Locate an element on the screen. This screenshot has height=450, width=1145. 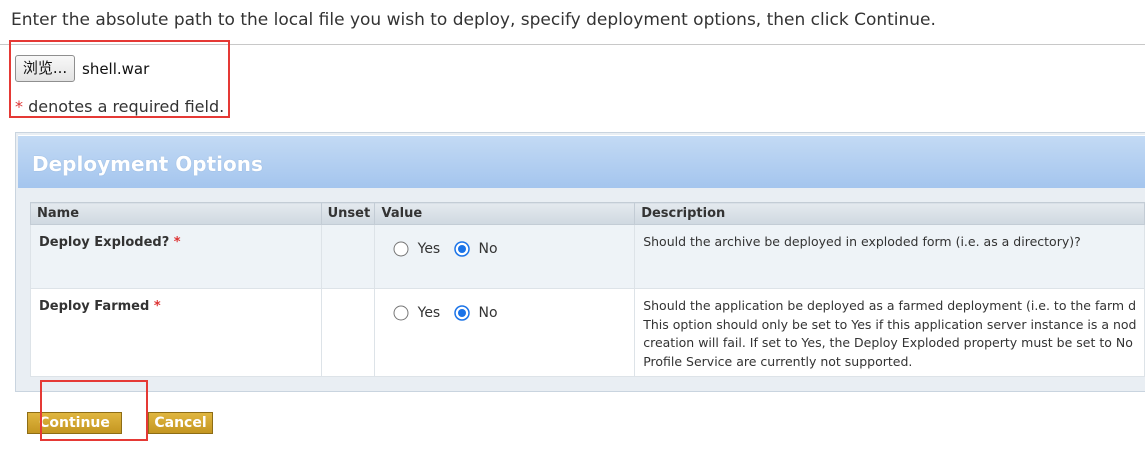
cancel-button: Cancel is located at coordinates (180, 423).